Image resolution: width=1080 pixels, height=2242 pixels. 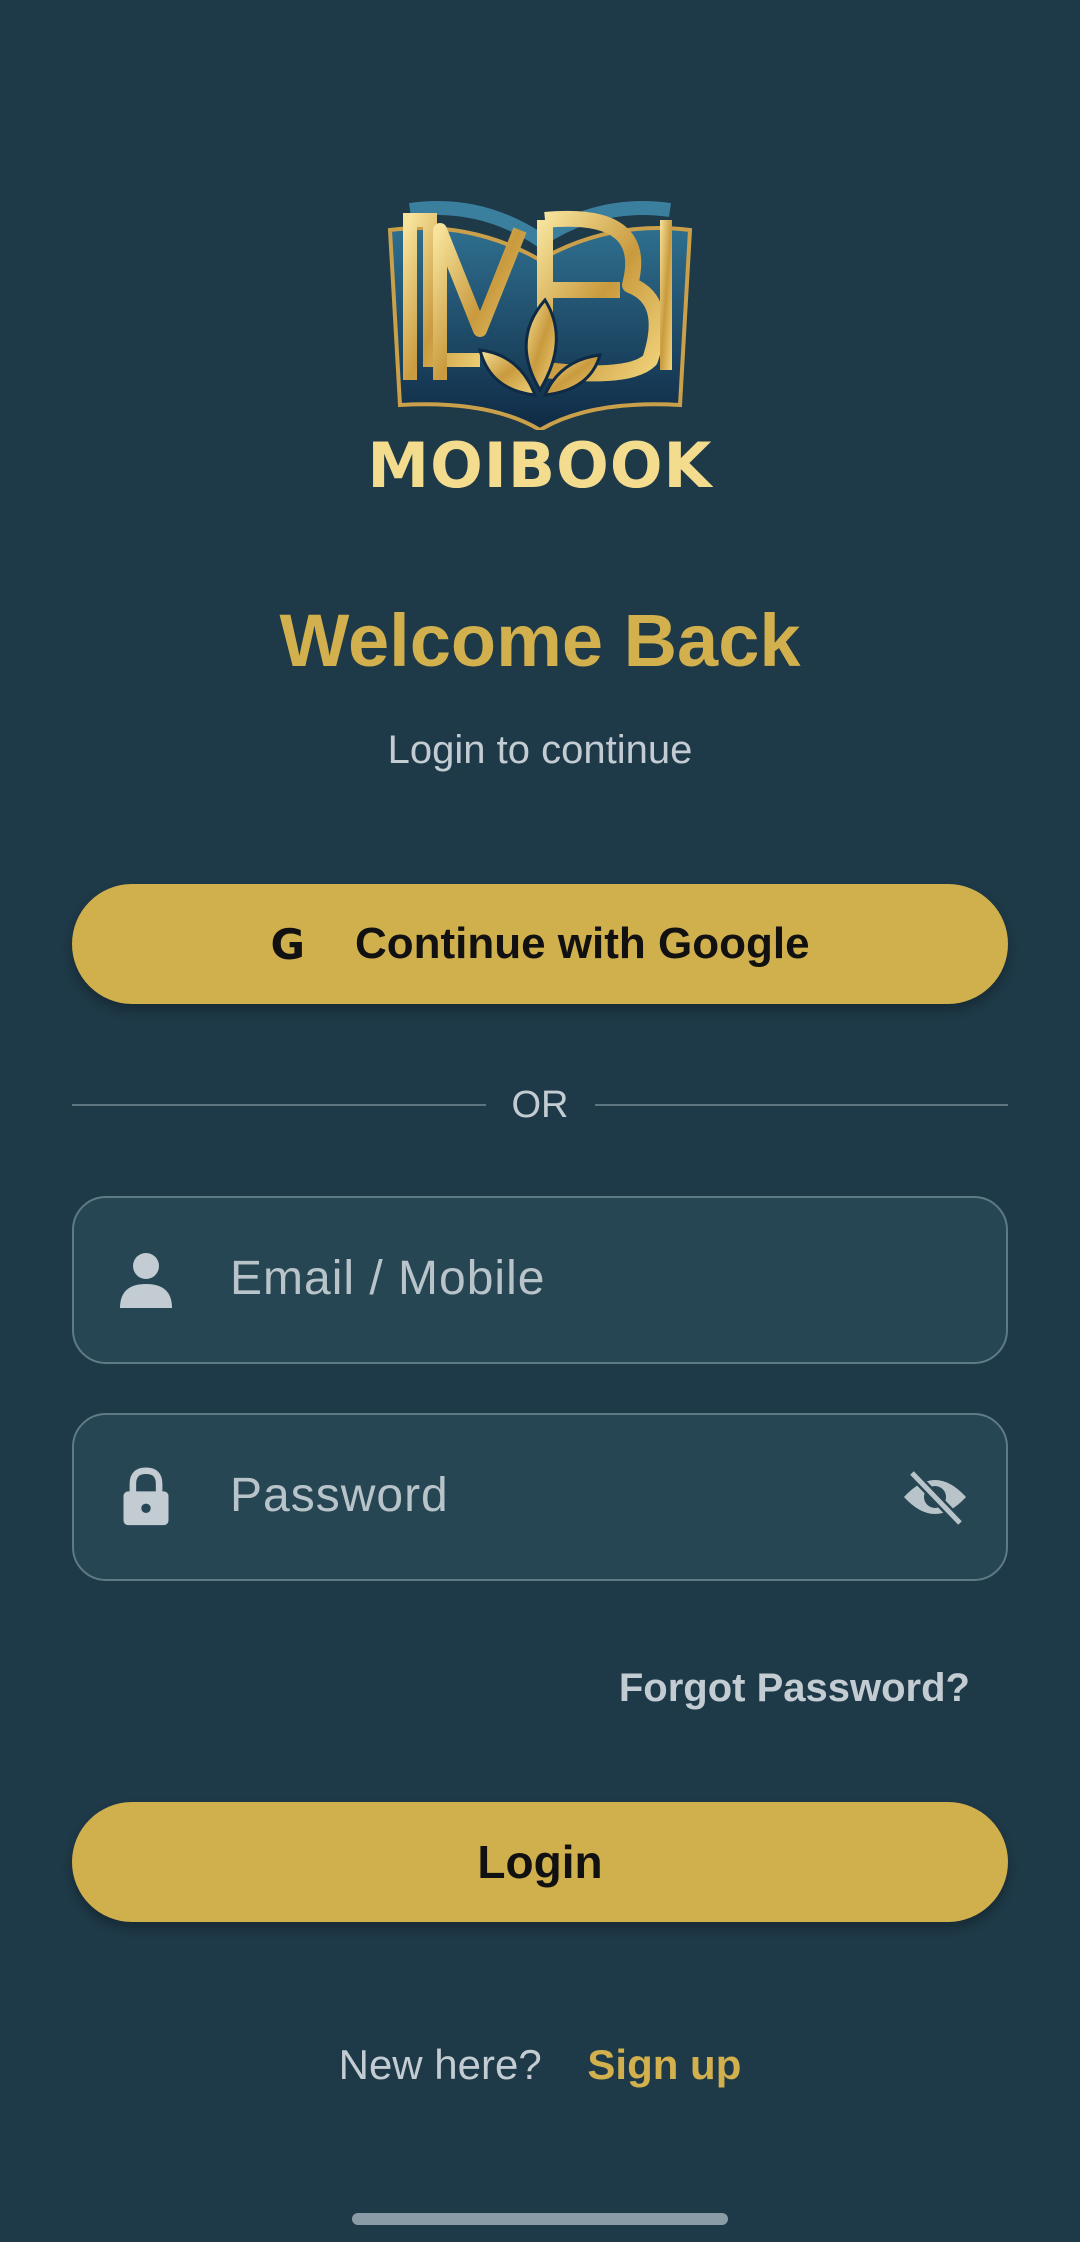 What do you see at coordinates (146, 1496) in the screenshot?
I see `lock-icon` at bounding box center [146, 1496].